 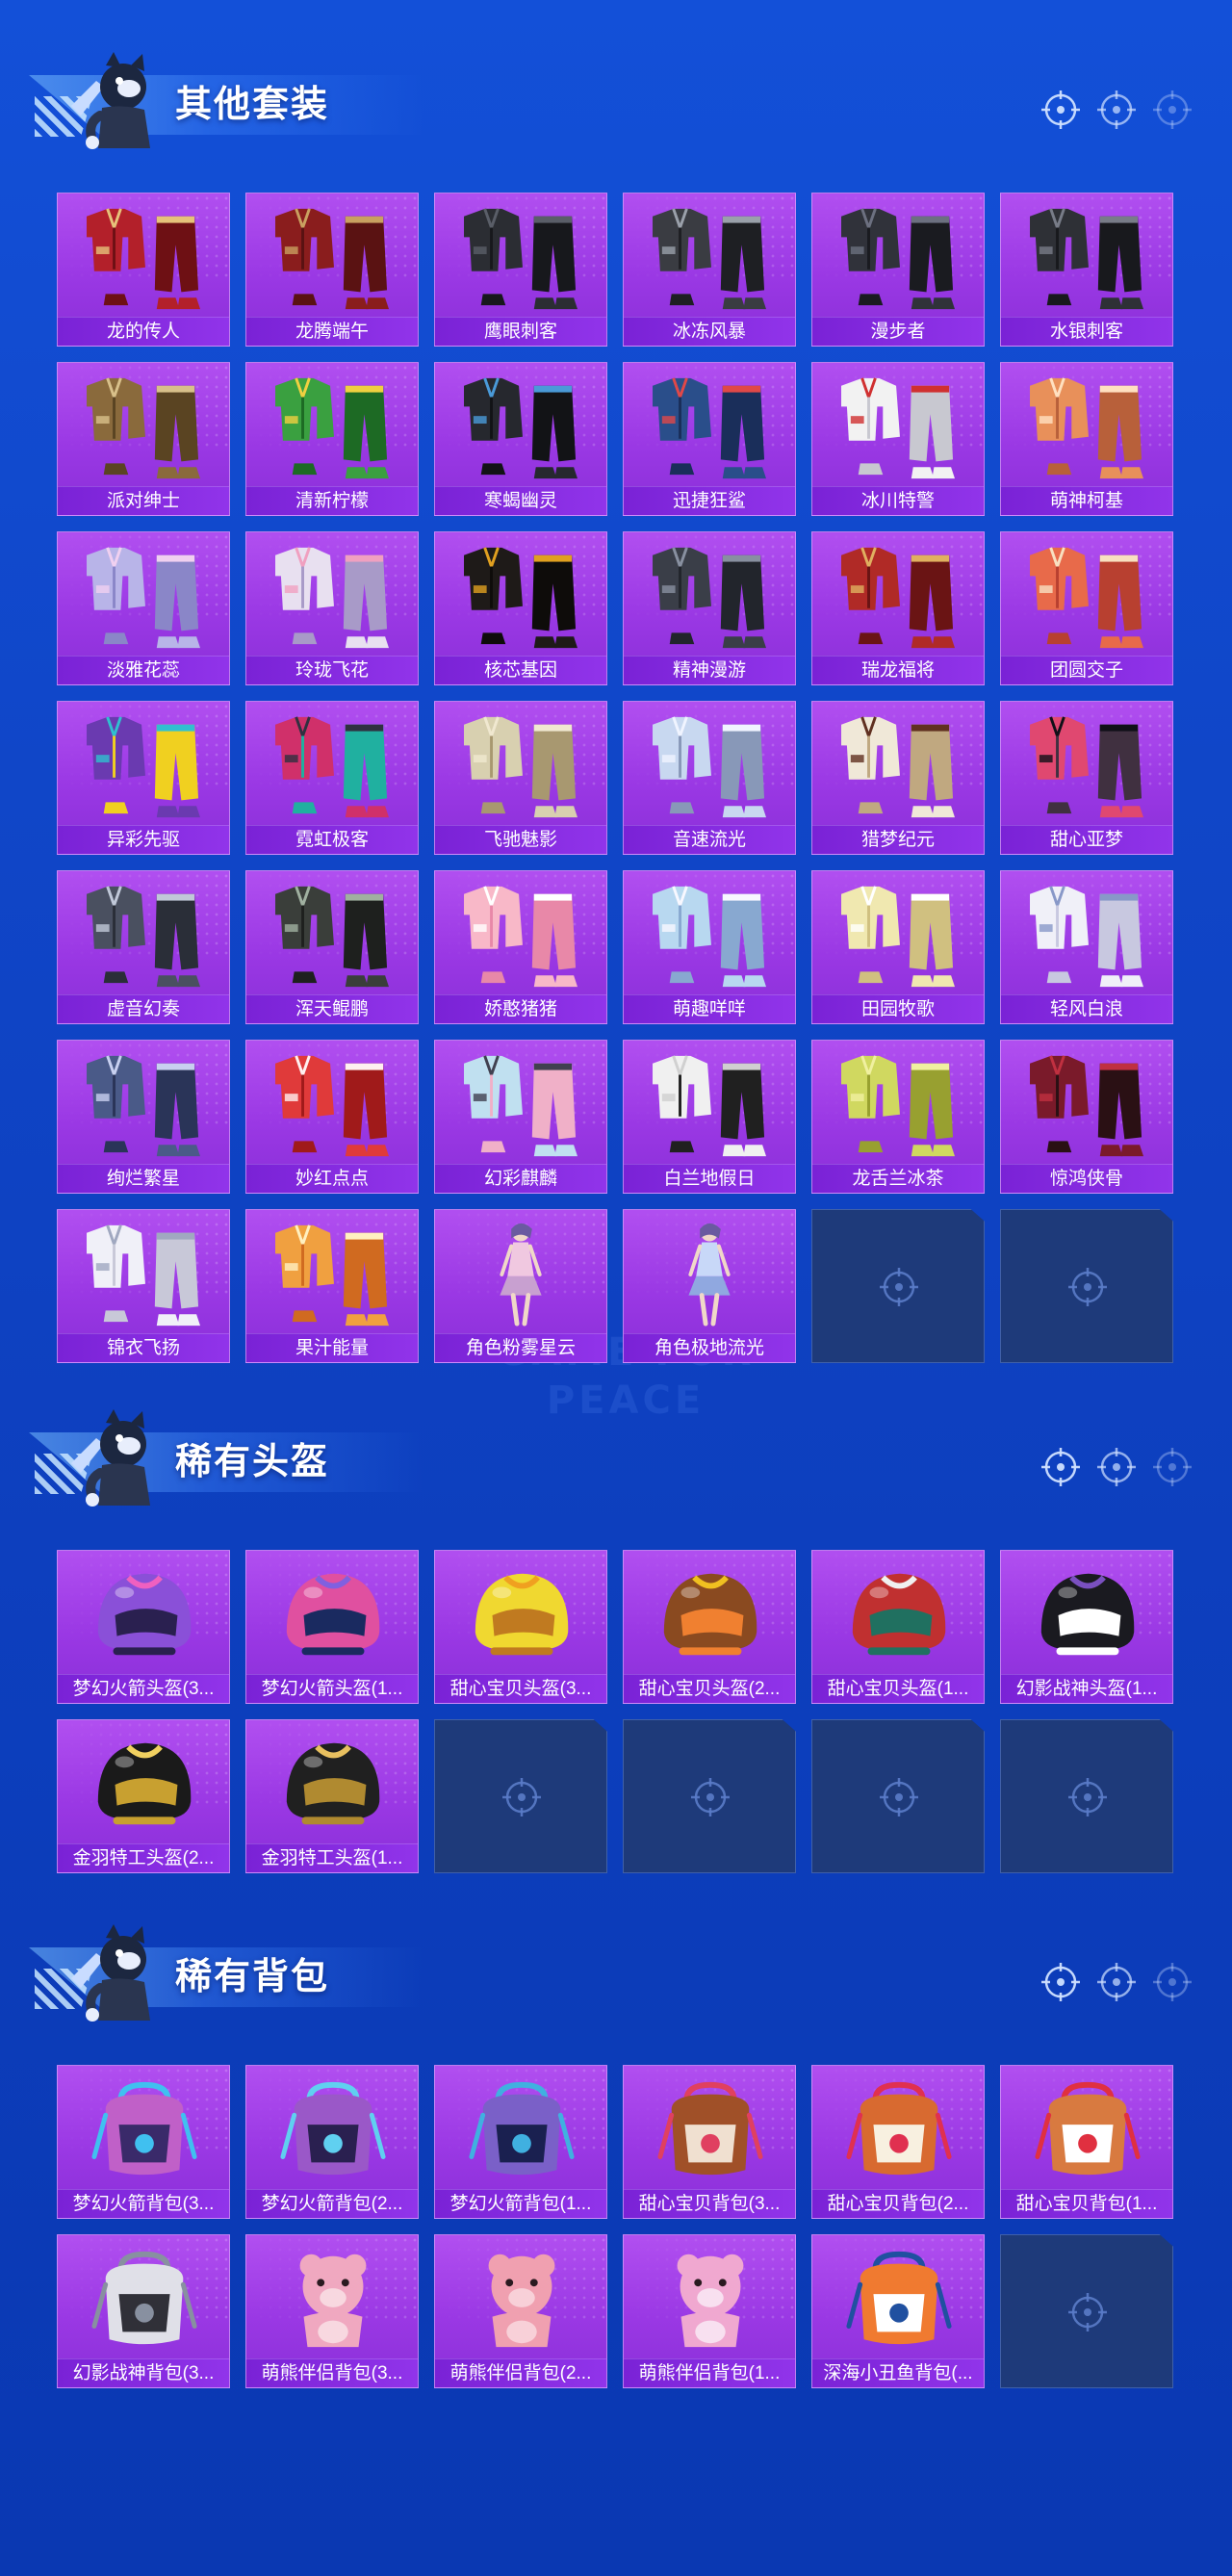 I want to click on outfit-card: 虚音幻奏, so click(x=143, y=947).